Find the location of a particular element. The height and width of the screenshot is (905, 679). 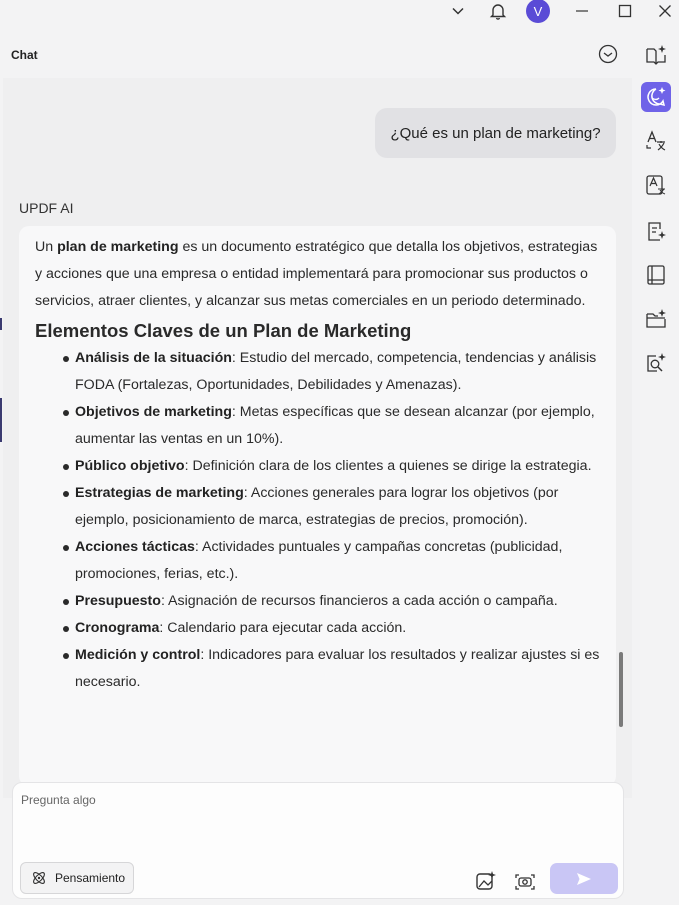

panel-title: Chat is located at coordinates (24, 55).